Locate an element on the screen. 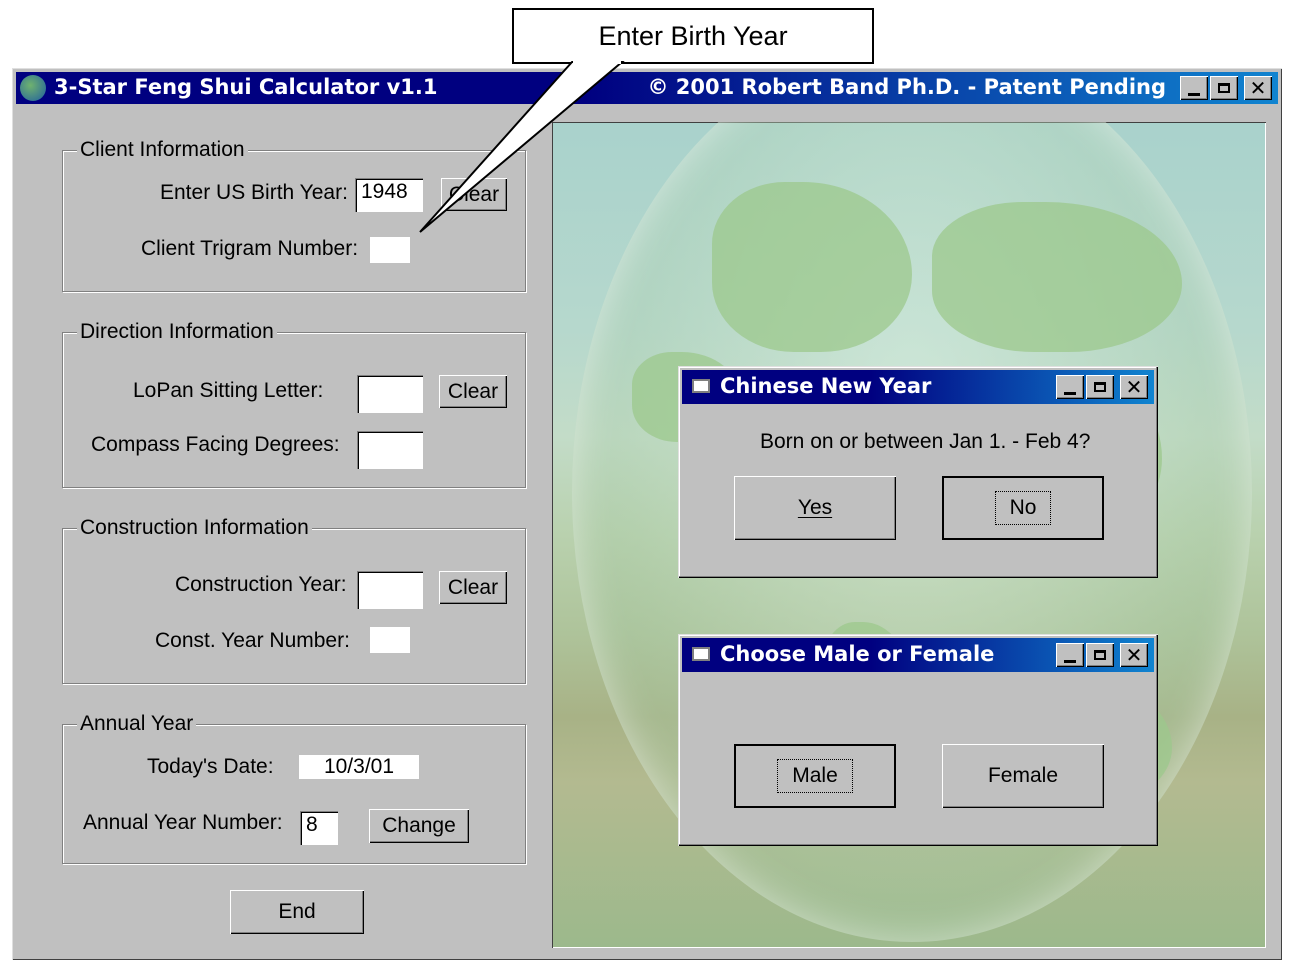  clear-direction-button: Clear is located at coordinates (473, 391).